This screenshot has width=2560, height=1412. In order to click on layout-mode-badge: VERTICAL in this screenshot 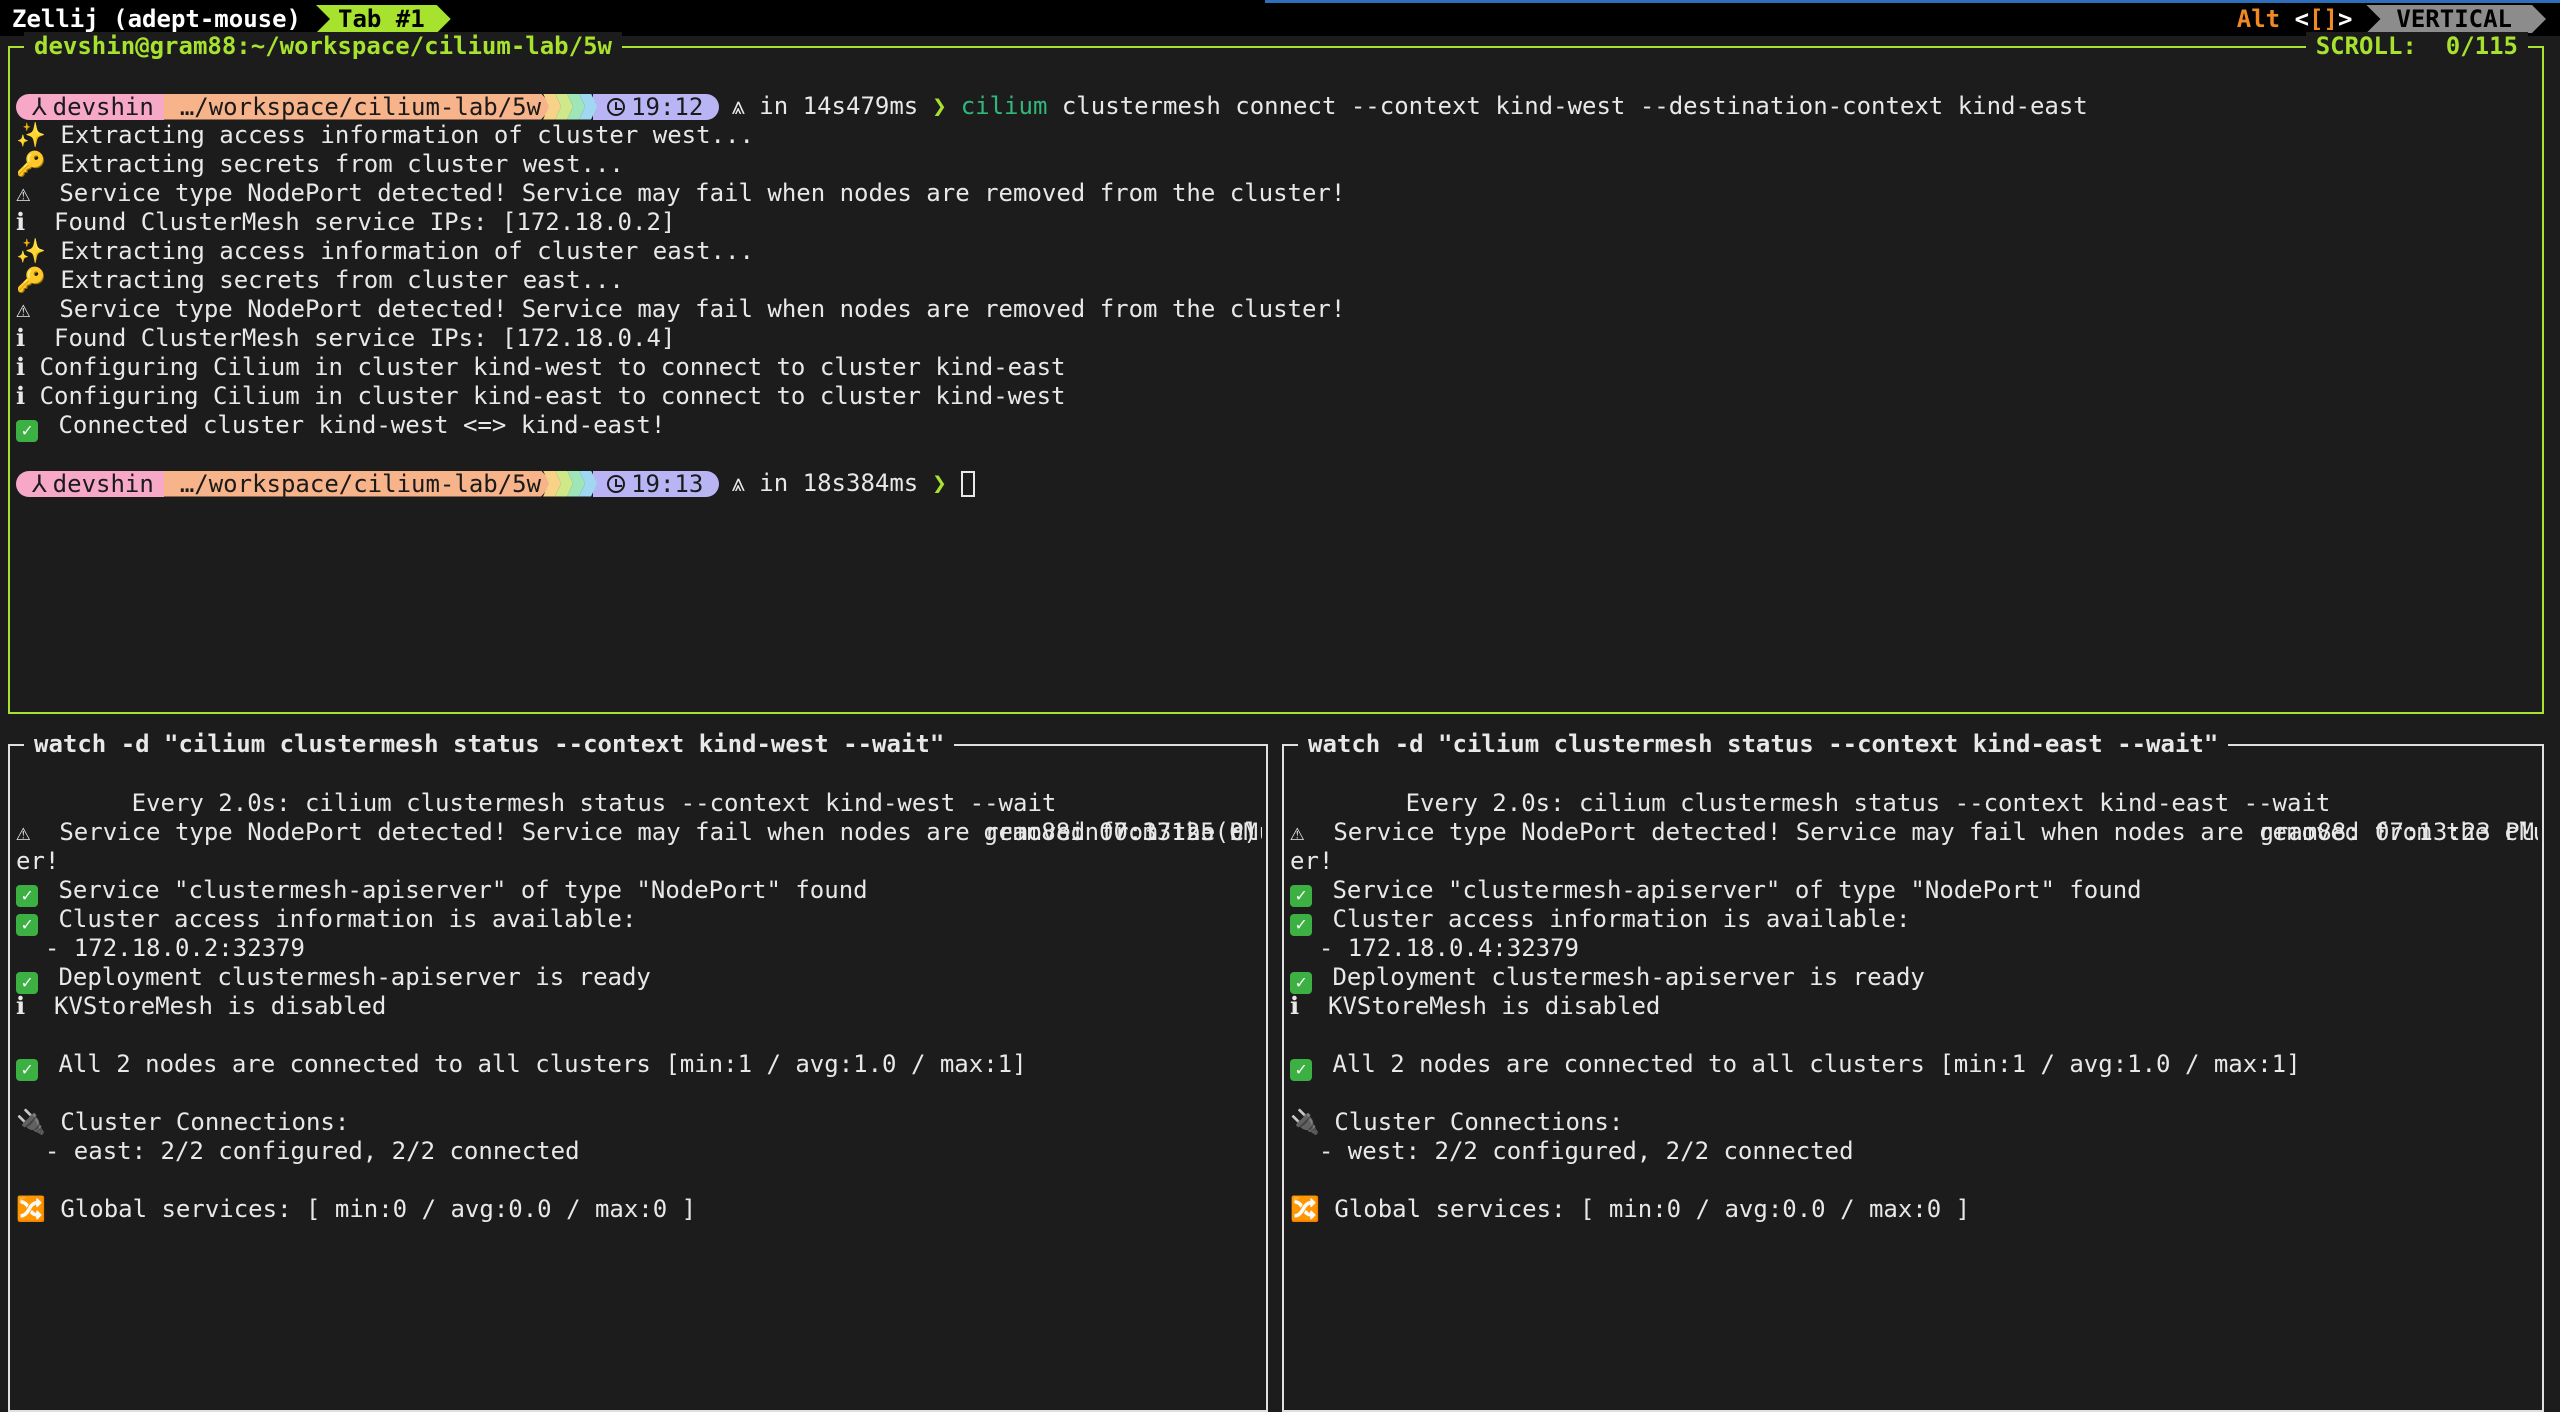, I will do `click(2456, 19)`.